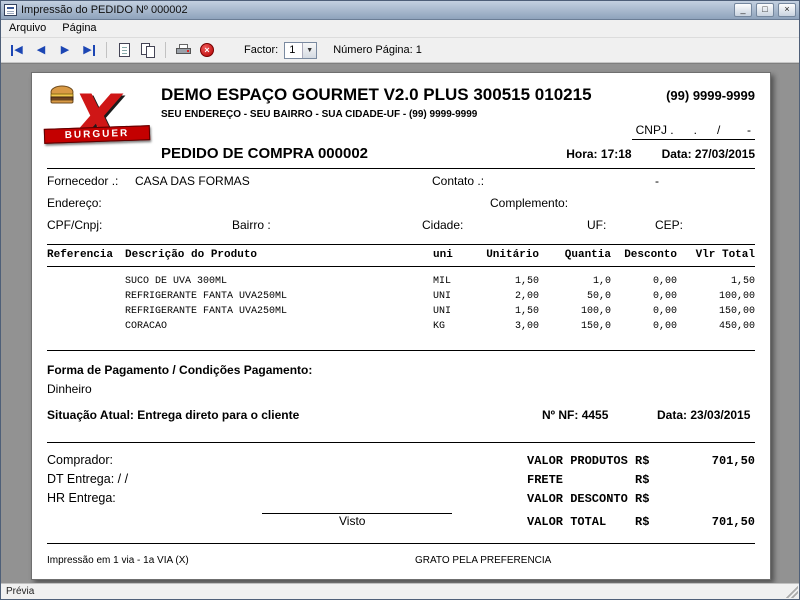  Describe the element at coordinates (442, 281) in the screenshot. I see `cell-uni: MIL` at that location.